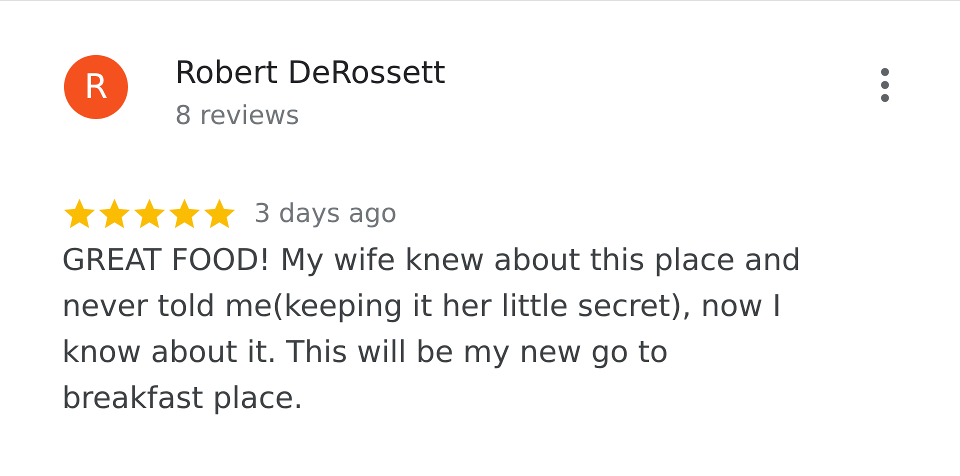  Describe the element at coordinates (325, 214) in the screenshot. I see `review-date: 3 days ago` at that location.